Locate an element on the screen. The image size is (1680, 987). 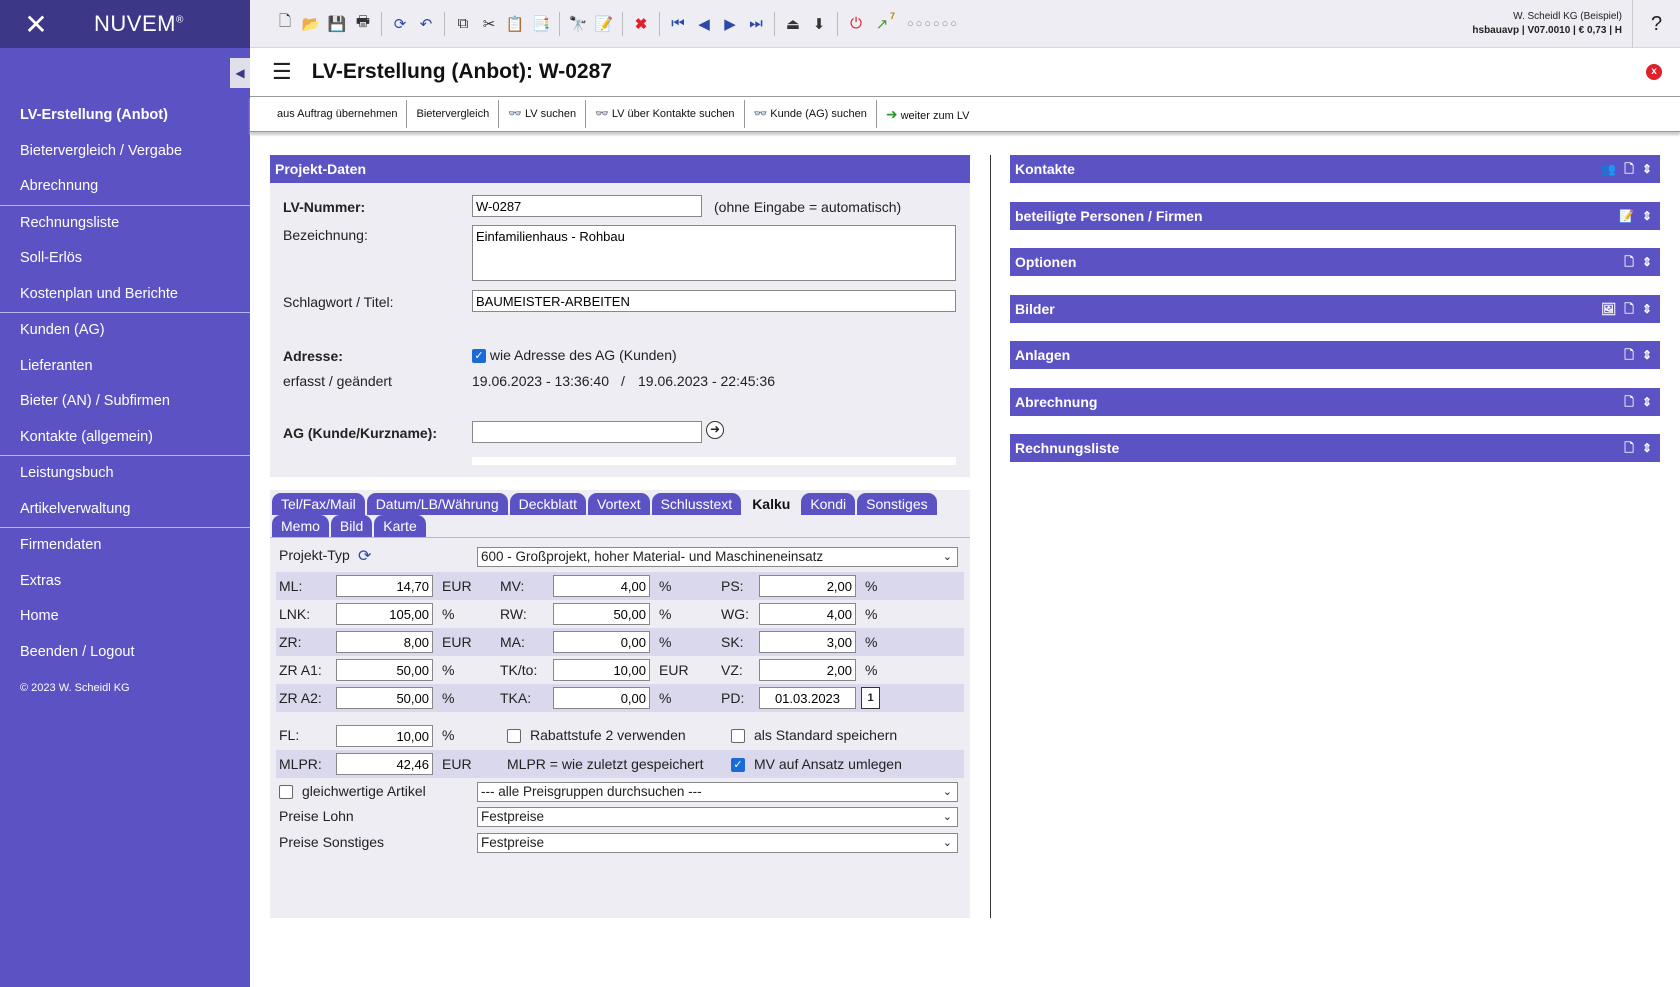
logo: ✕ NUVEM® is located at coordinates (125, 24).